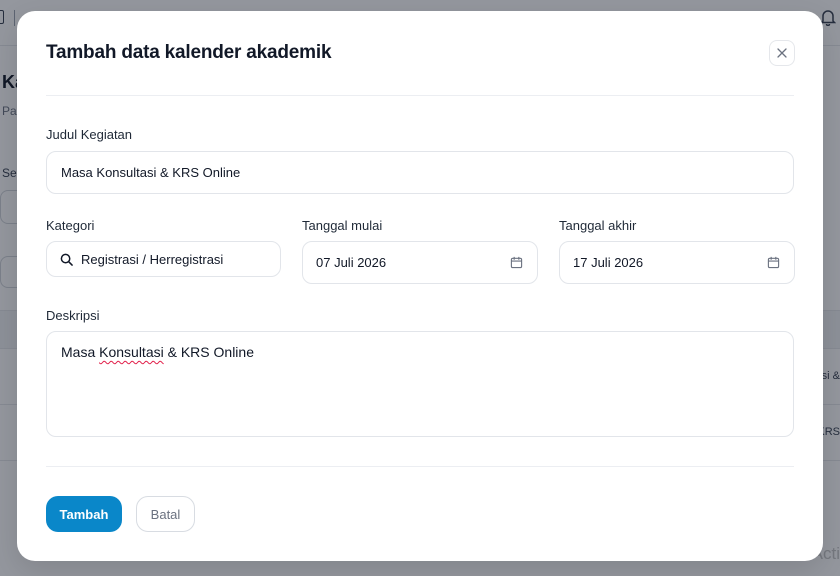  Describe the element at coordinates (152, 259) in the screenshot. I see `kategori-value: Registrasi / Herregistrasi` at that location.